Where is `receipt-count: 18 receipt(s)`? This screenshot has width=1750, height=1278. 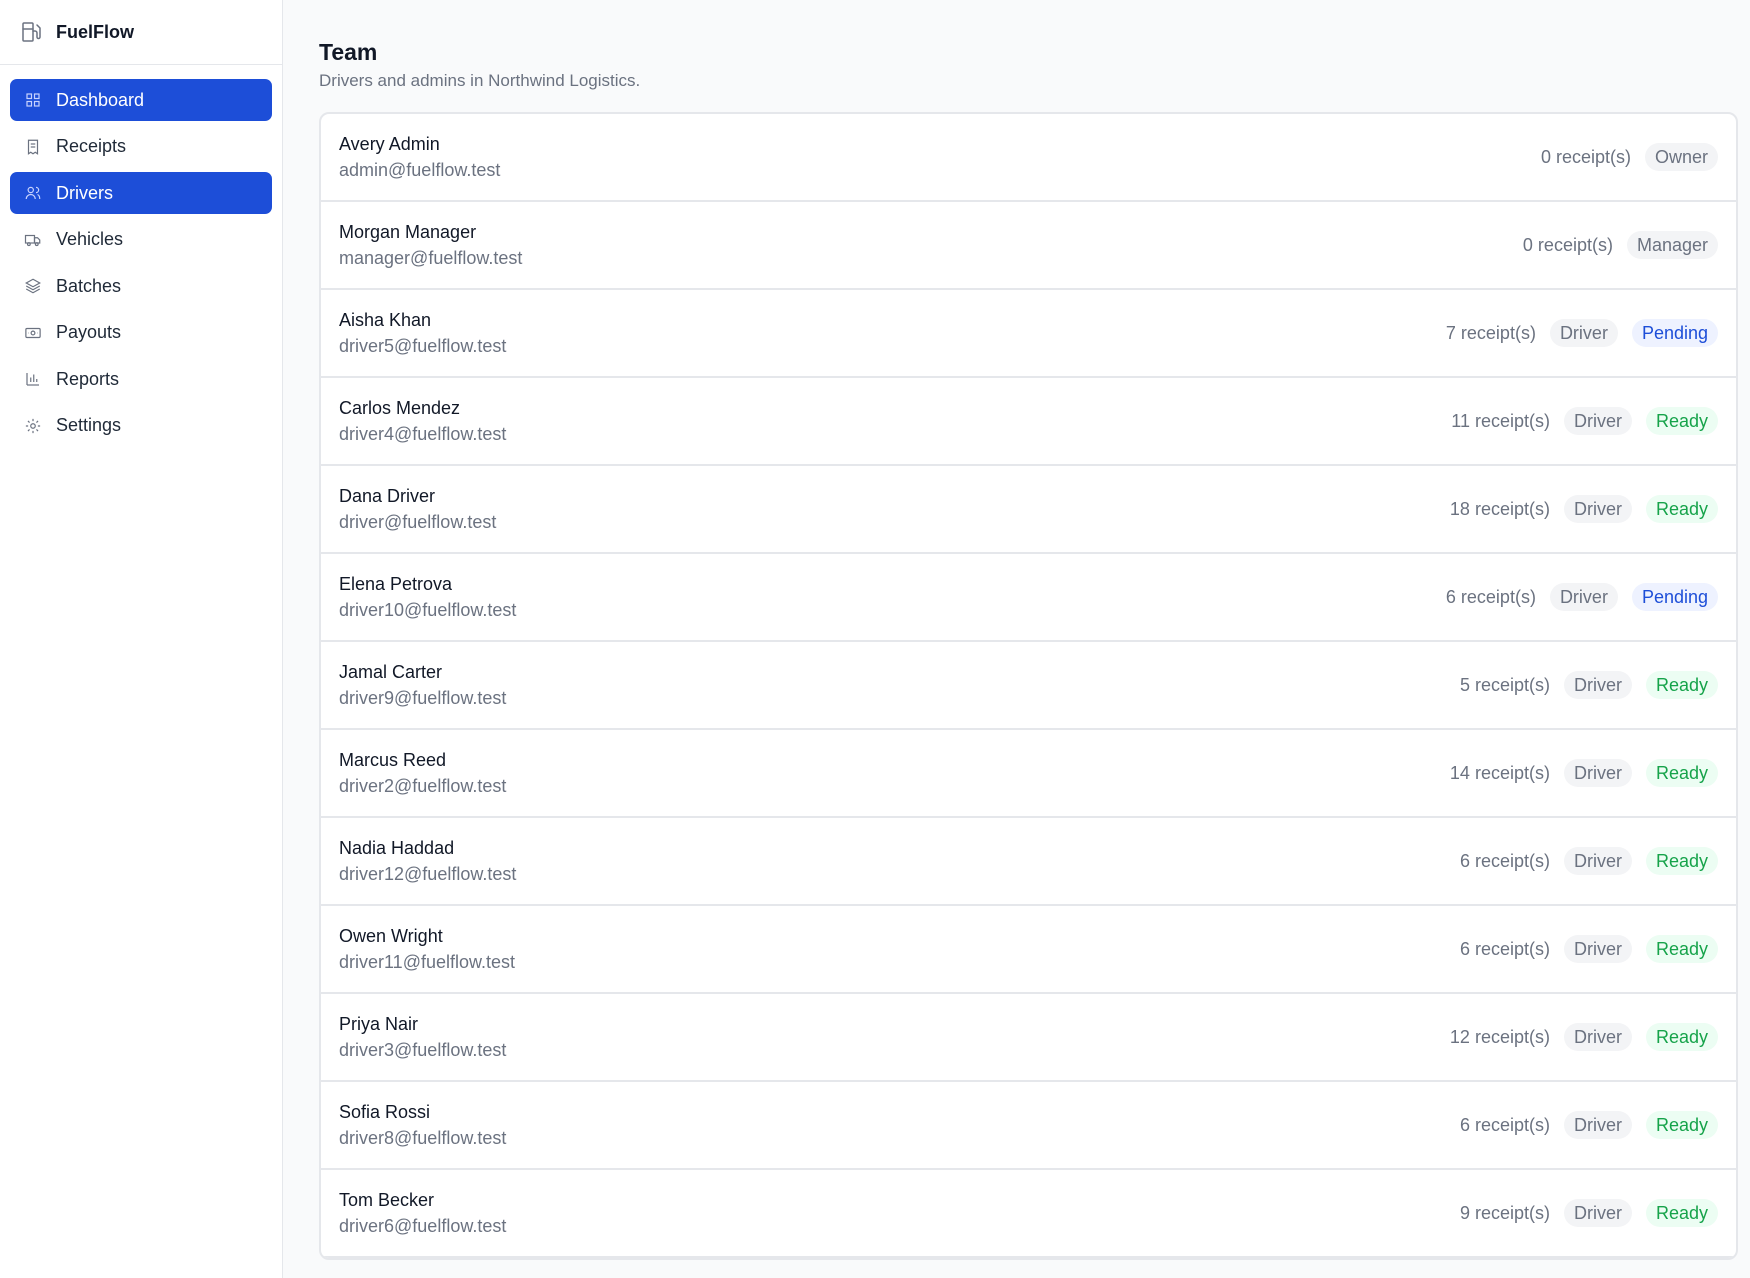
receipt-count: 18 receipt(s) is located at coordinates (1499, 508).